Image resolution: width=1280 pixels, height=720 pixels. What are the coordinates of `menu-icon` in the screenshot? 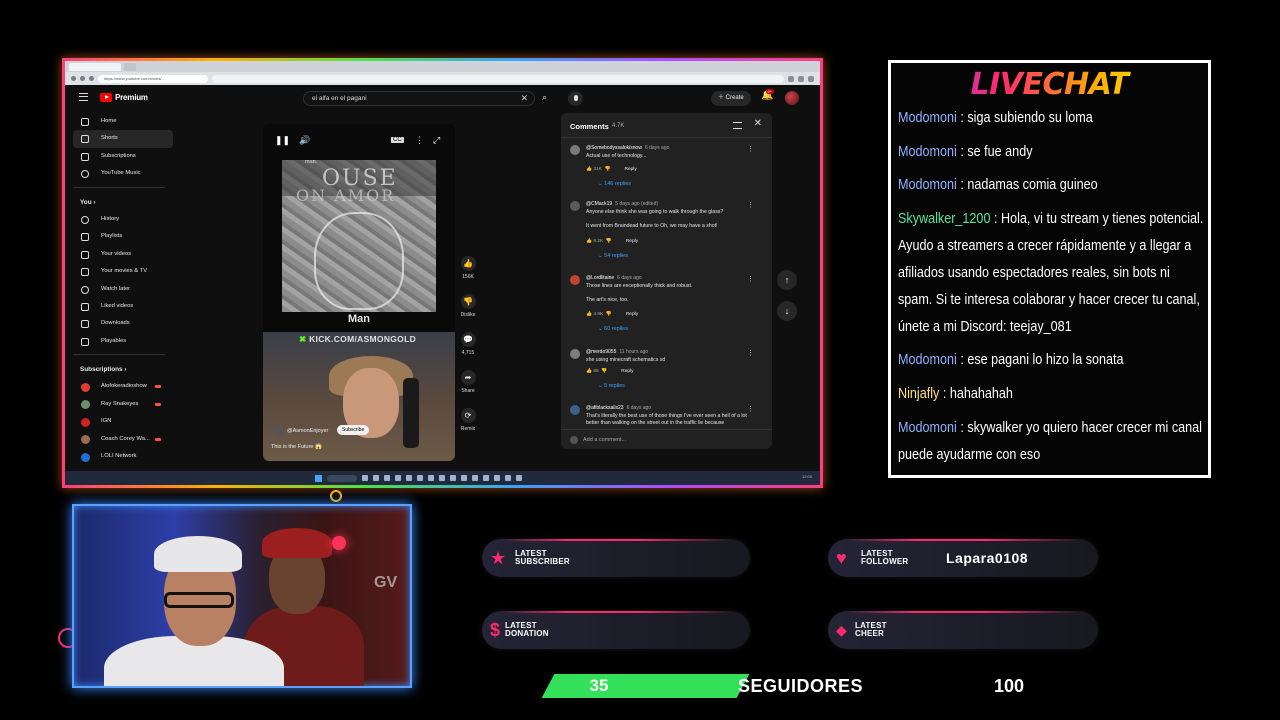 It's located at (83, 97).